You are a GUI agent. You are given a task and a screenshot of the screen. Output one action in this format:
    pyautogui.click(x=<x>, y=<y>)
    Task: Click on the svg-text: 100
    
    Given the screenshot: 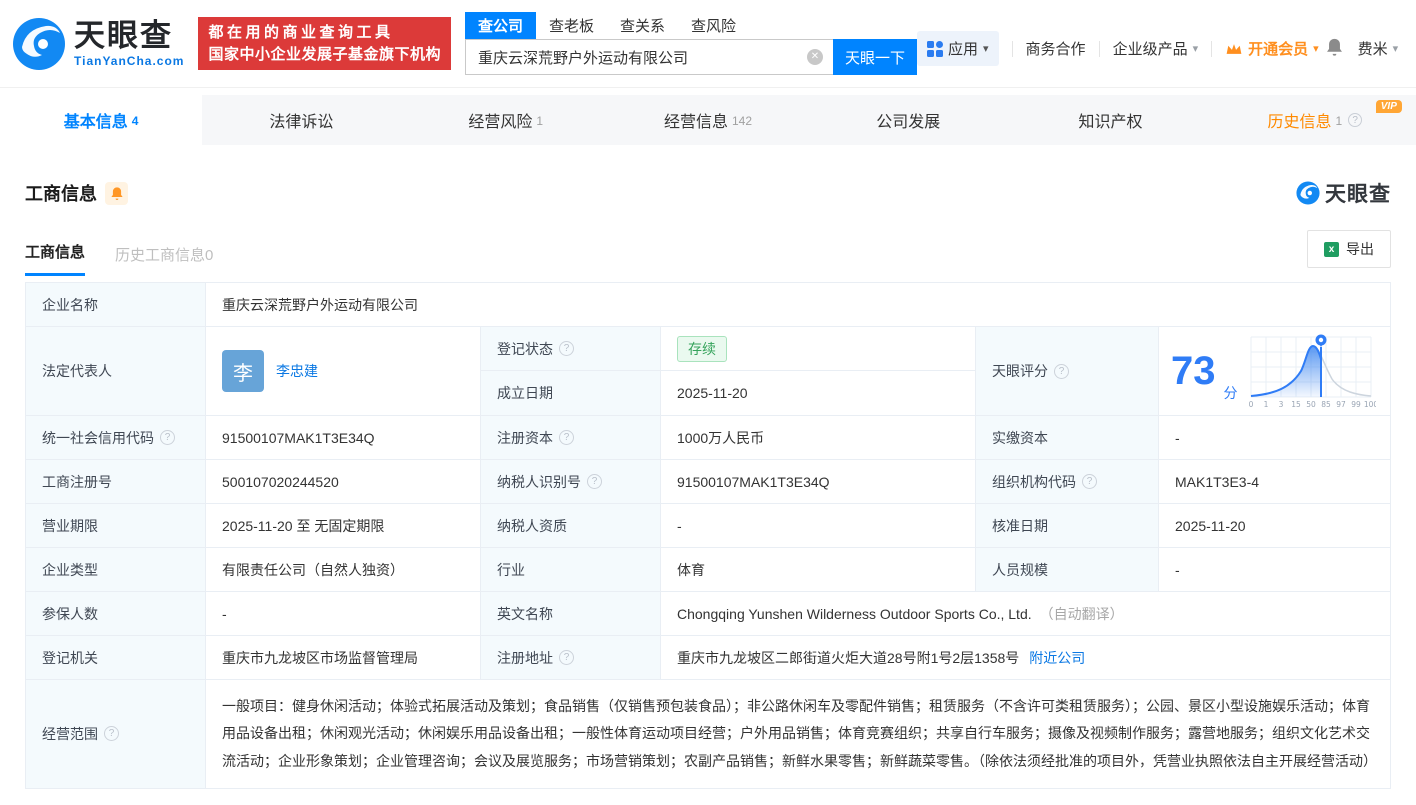 What is the action you would take?
    pyautogui.click(x=1369, y=404)
    